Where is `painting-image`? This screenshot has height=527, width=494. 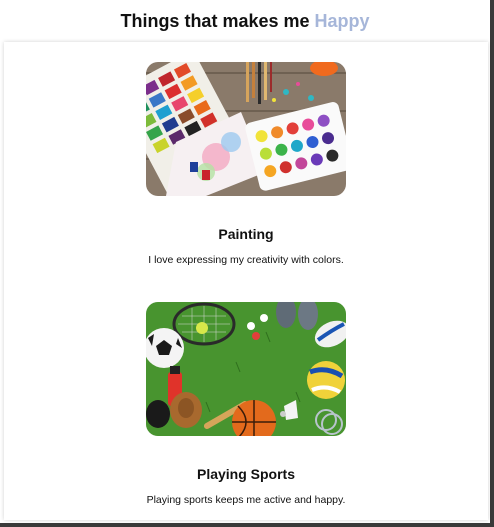
painting-image is located at coordinates (246, 129).